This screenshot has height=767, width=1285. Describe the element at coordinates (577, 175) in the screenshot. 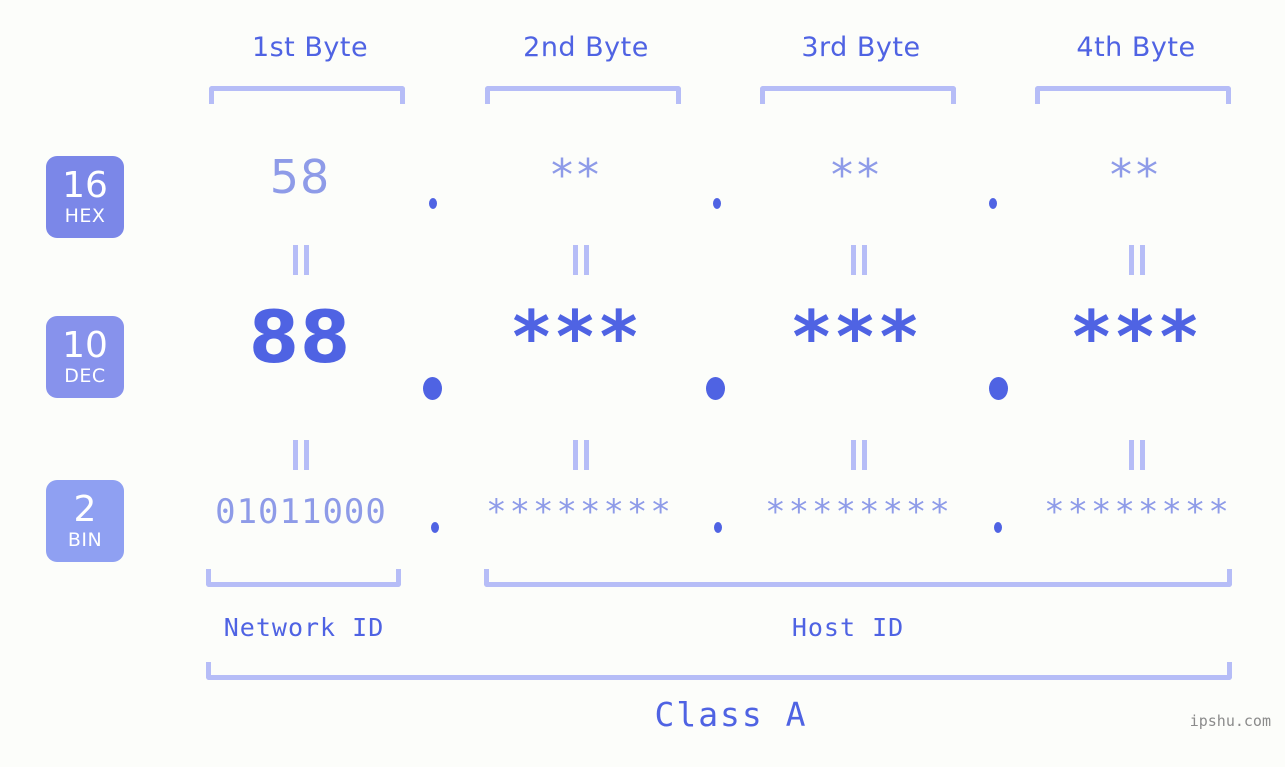

I see `hex-byte-2: **` at that location.